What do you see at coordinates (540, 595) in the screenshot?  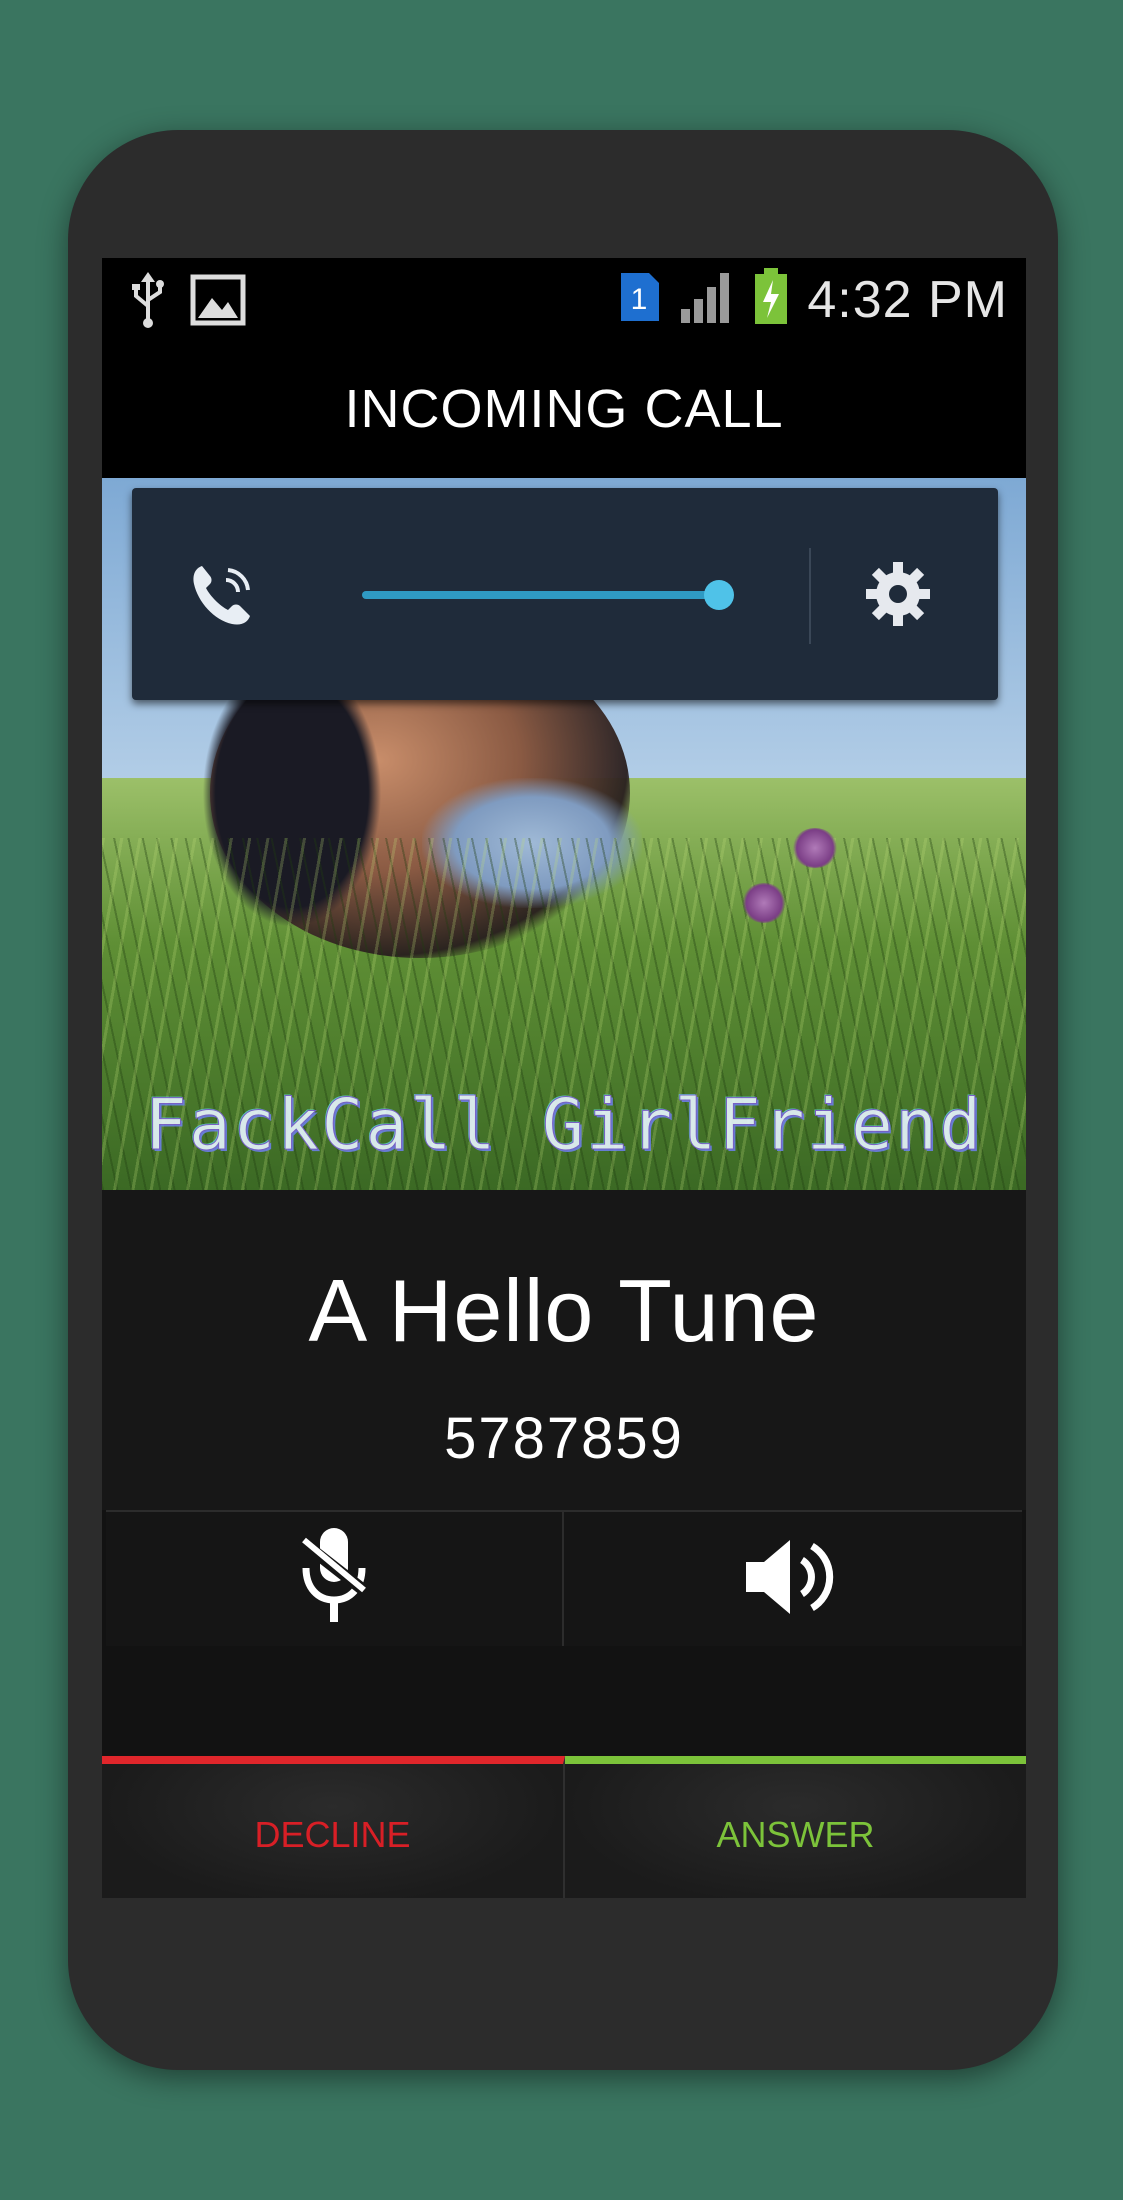 I see `volume-slider-track` at bounding box center [540, 595].